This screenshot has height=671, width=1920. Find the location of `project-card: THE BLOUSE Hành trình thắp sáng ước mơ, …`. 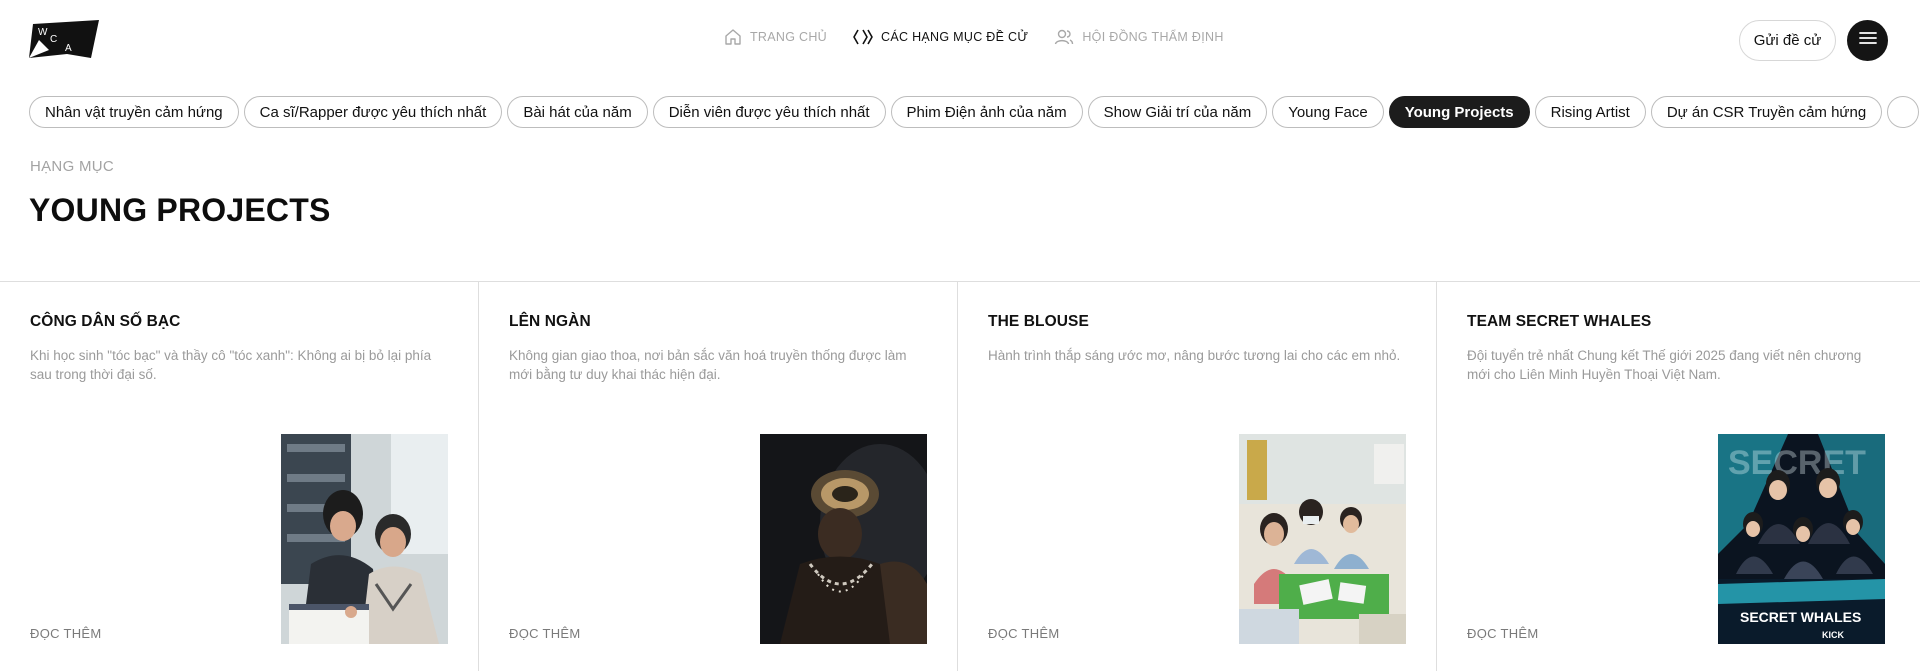

project-card: THE BLOUSE Hành trình thắp sáng ước mơ, … is located at coordinates (1197, 476).